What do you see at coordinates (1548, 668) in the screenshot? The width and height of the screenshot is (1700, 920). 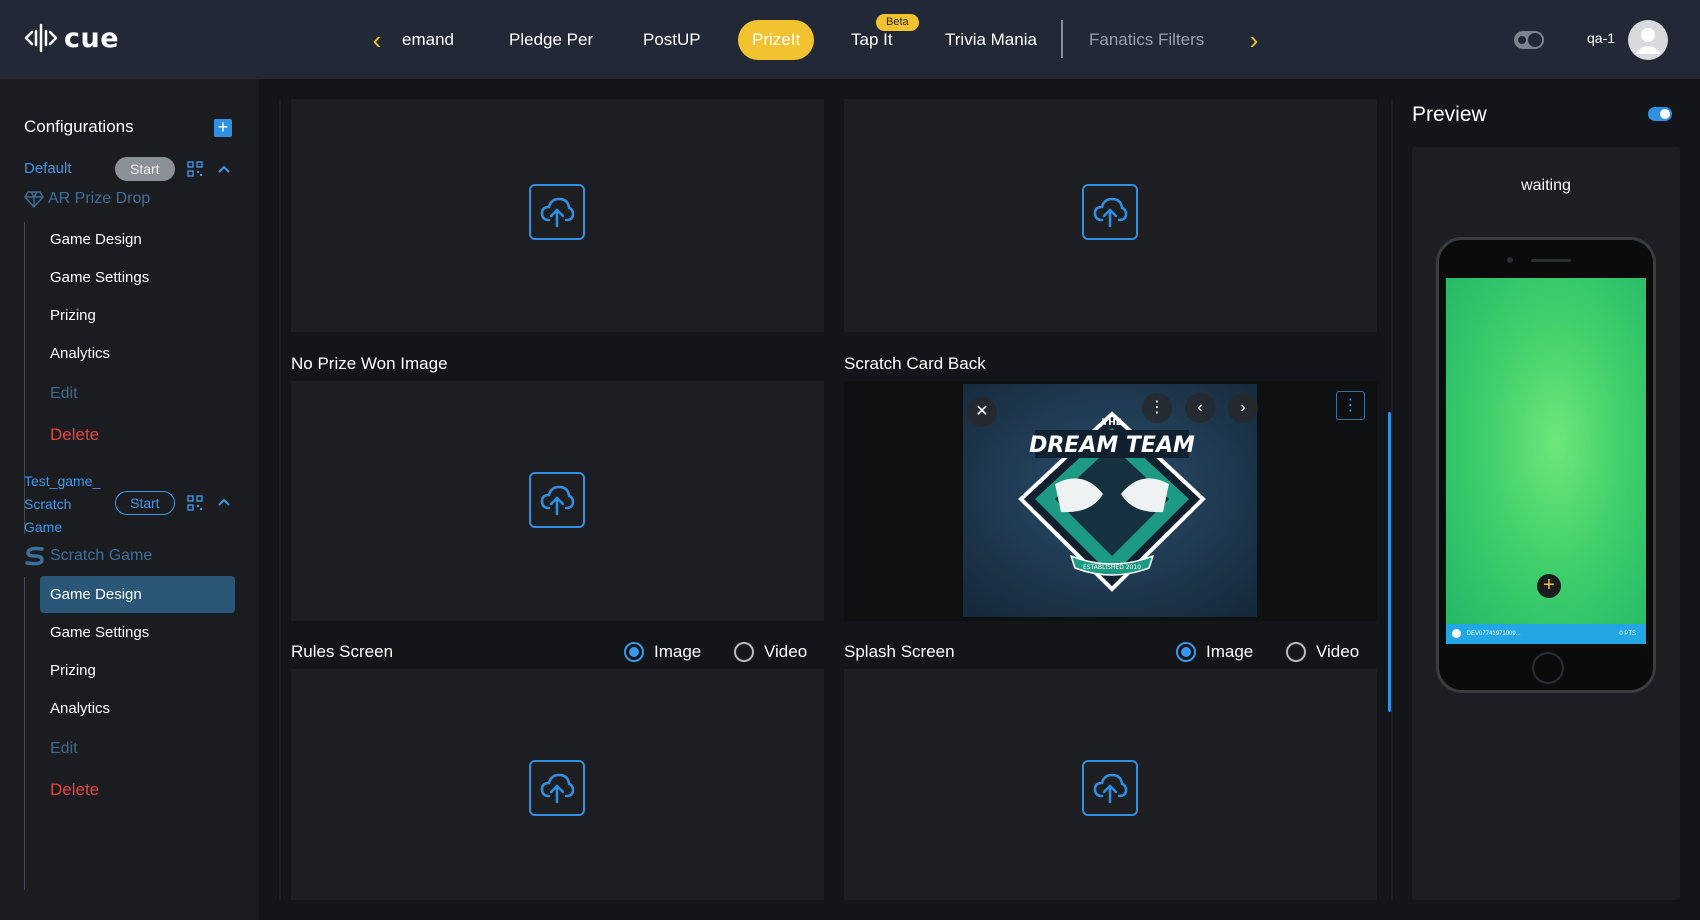 I see `phone-home-button` at bounding box center [1548, 668].